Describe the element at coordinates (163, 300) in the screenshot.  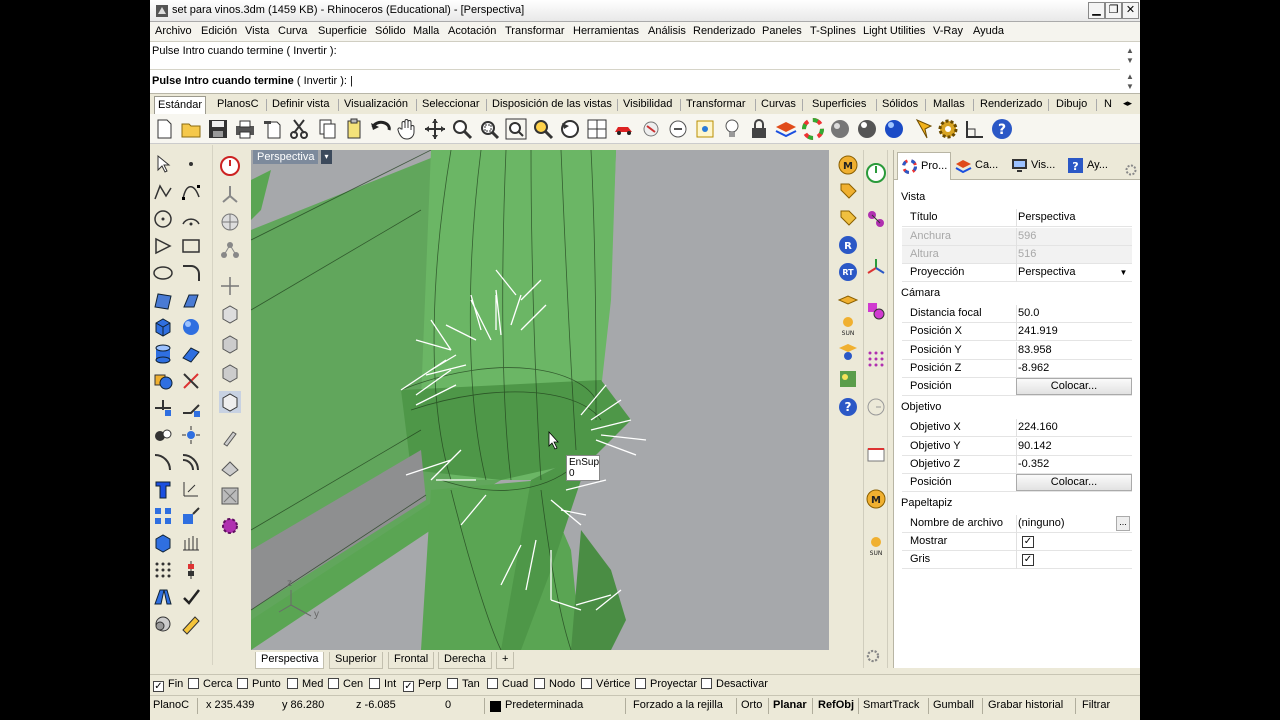
I see `surface-corners-icon` at that location.